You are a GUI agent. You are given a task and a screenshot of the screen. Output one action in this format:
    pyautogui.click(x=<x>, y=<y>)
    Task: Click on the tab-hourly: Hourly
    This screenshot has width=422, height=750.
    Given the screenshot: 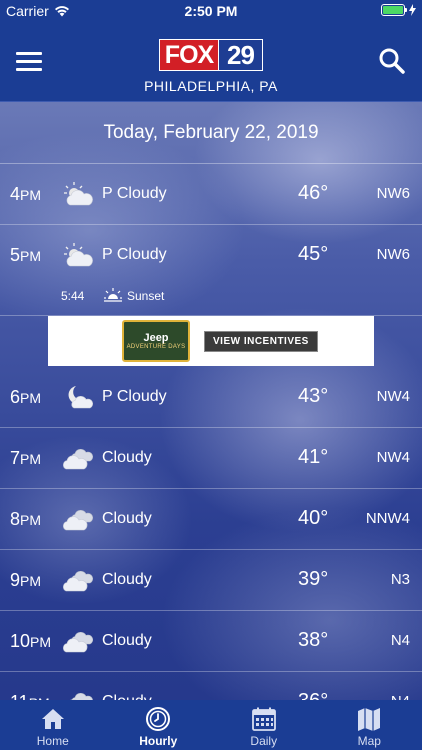 What is the action you would take?
    pyautogui.click(x=159, y=725)
    